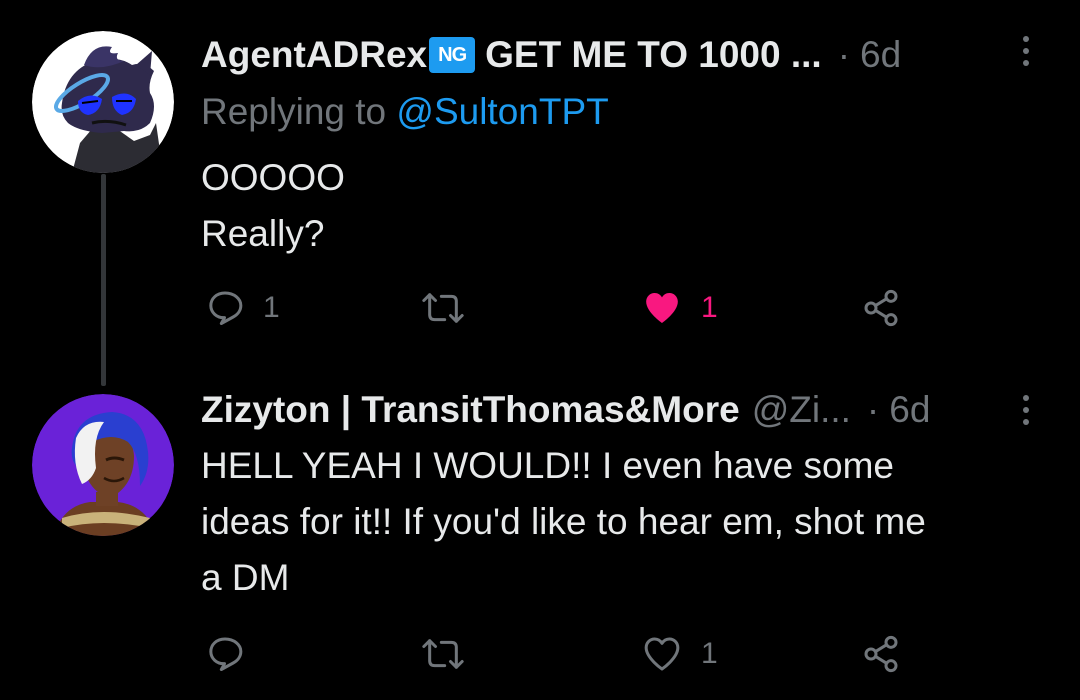 The height and width of the screenshot is (700, 1080). What do you see at coordinates (452, 55) in the screenshot?
I see `ng-badge: NG` at bounding box center [452, 55].